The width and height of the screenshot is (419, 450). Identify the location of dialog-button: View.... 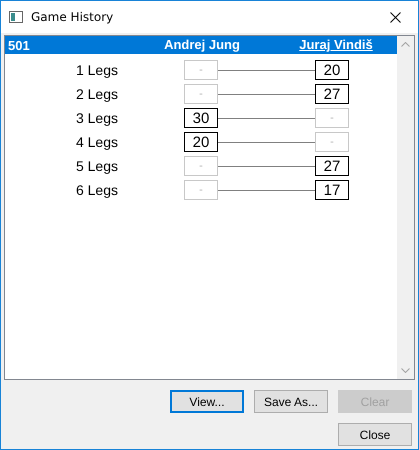
(207, 401).